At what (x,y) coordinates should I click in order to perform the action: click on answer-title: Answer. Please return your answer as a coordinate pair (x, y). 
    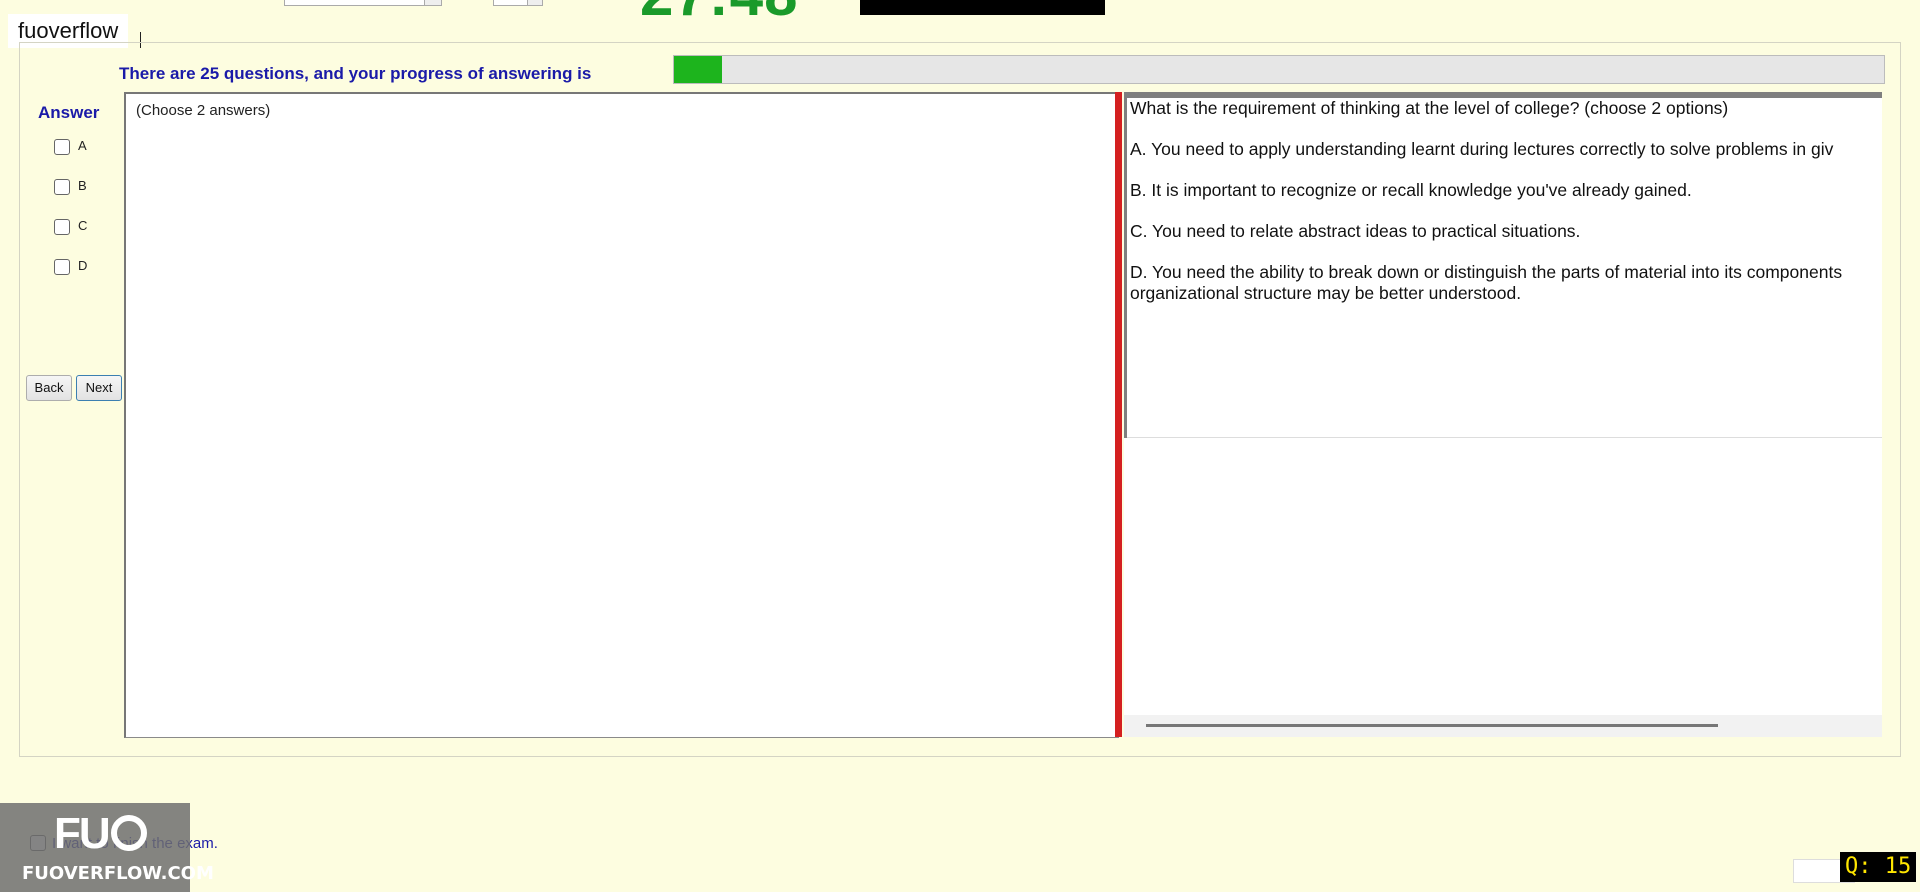
    Looking at the image, I should click on (69, 112).